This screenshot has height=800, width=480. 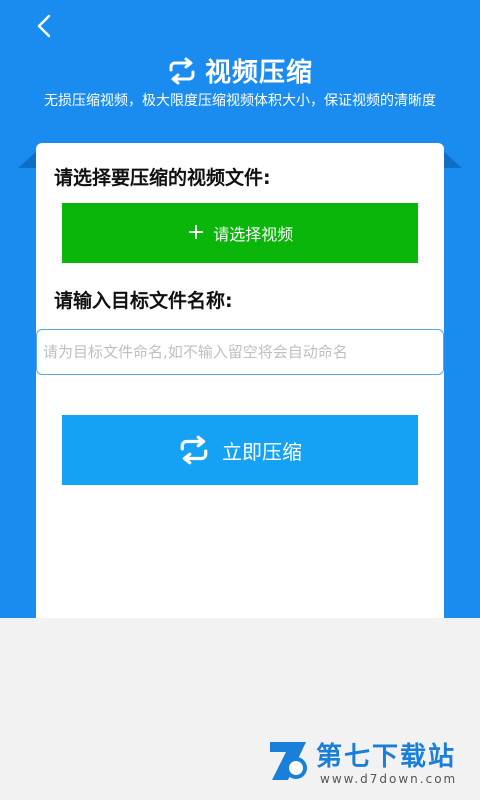 I want to click on compress-now-button: 立即压缩, so click(x=240, y=450).